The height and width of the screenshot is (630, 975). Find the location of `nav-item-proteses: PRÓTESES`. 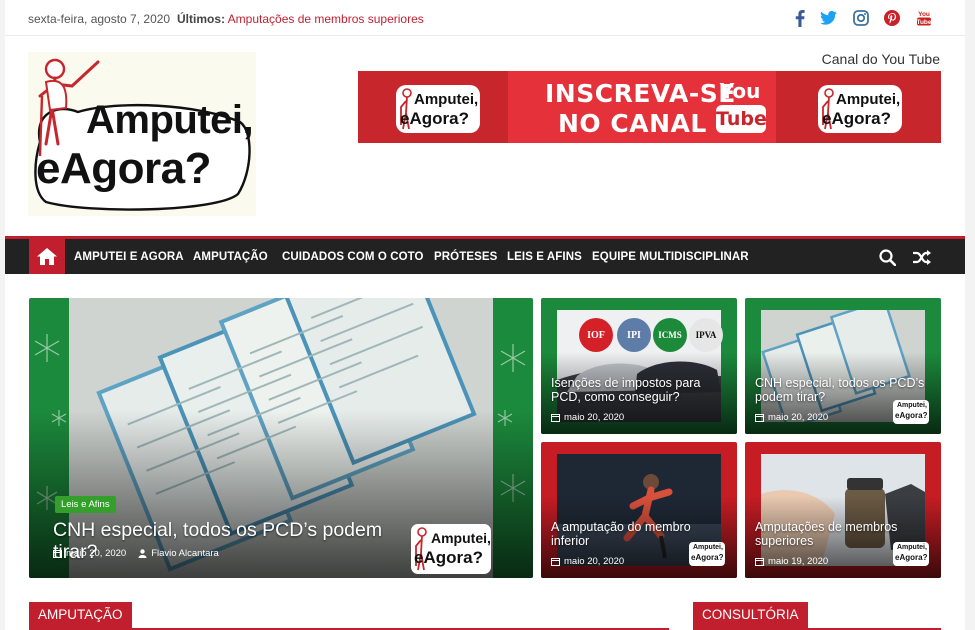

nav-item-proteses: PRÓTESES is located at coordinates (465, 257).